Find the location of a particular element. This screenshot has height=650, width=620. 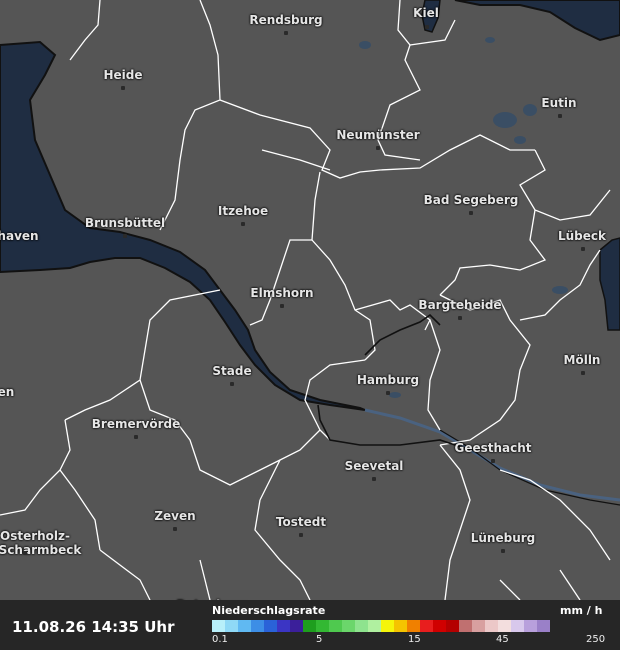

city-label: en is located at coordinates (7, 392).